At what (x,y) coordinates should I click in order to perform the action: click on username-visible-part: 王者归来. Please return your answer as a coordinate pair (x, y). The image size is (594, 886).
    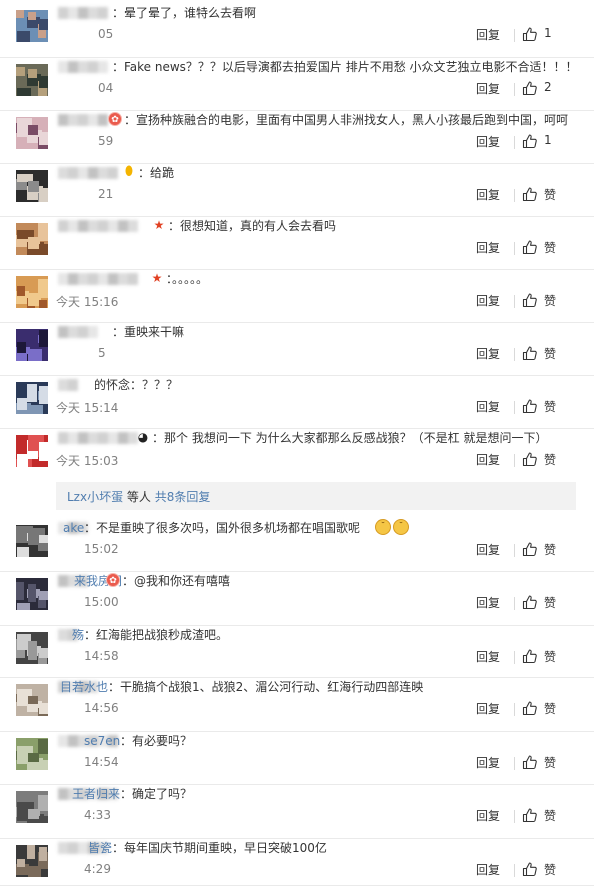
    Looking at the image, I should click on (96, 794).